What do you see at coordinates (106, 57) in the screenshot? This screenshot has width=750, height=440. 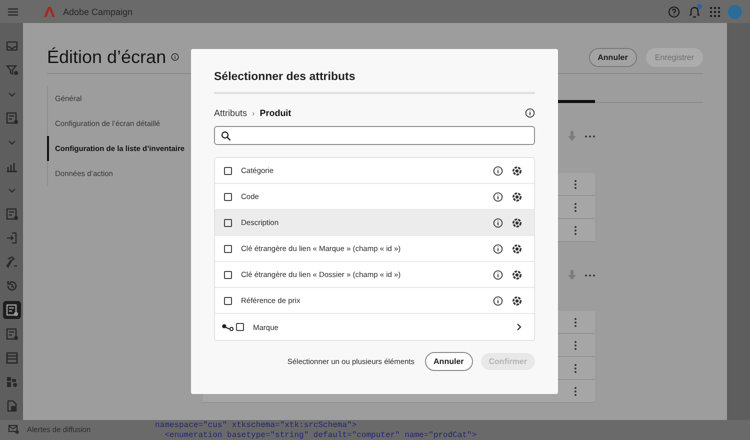 I see `page-title: Édition d’écran` at bounding box center [106, 57].